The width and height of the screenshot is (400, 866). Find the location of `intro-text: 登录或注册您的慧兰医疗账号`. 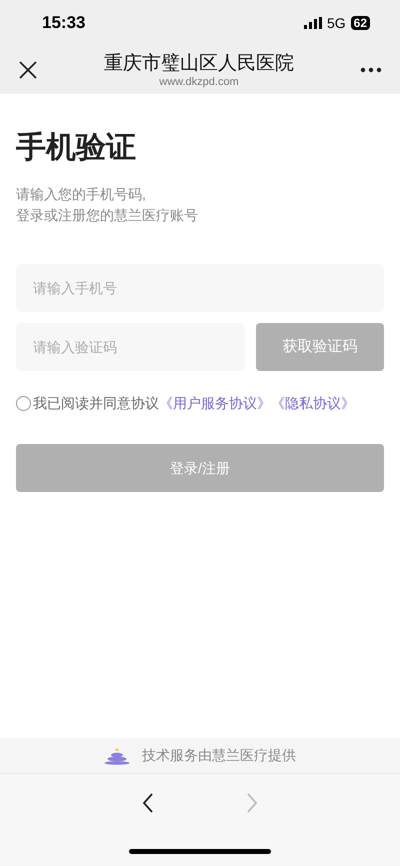

intro-text: 登录或注册您的慧兰医疗账号 is located at coordinates (107, 215).